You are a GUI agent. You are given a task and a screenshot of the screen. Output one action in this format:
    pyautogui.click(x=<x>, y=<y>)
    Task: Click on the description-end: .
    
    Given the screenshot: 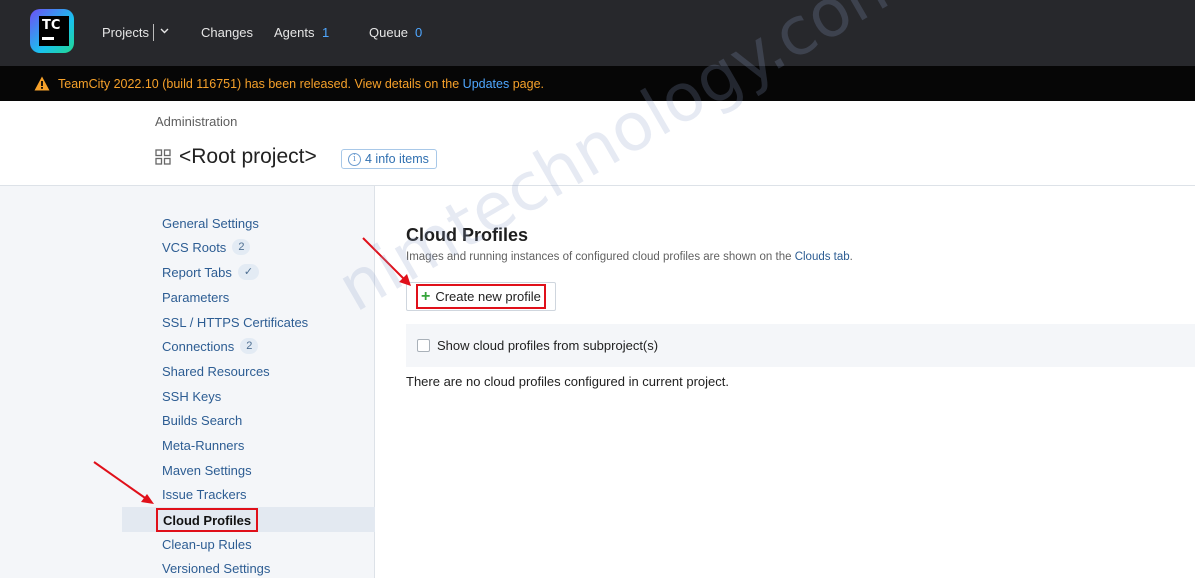 What is the action you would take?
    pyautogui.click(x=851, y=257)
    